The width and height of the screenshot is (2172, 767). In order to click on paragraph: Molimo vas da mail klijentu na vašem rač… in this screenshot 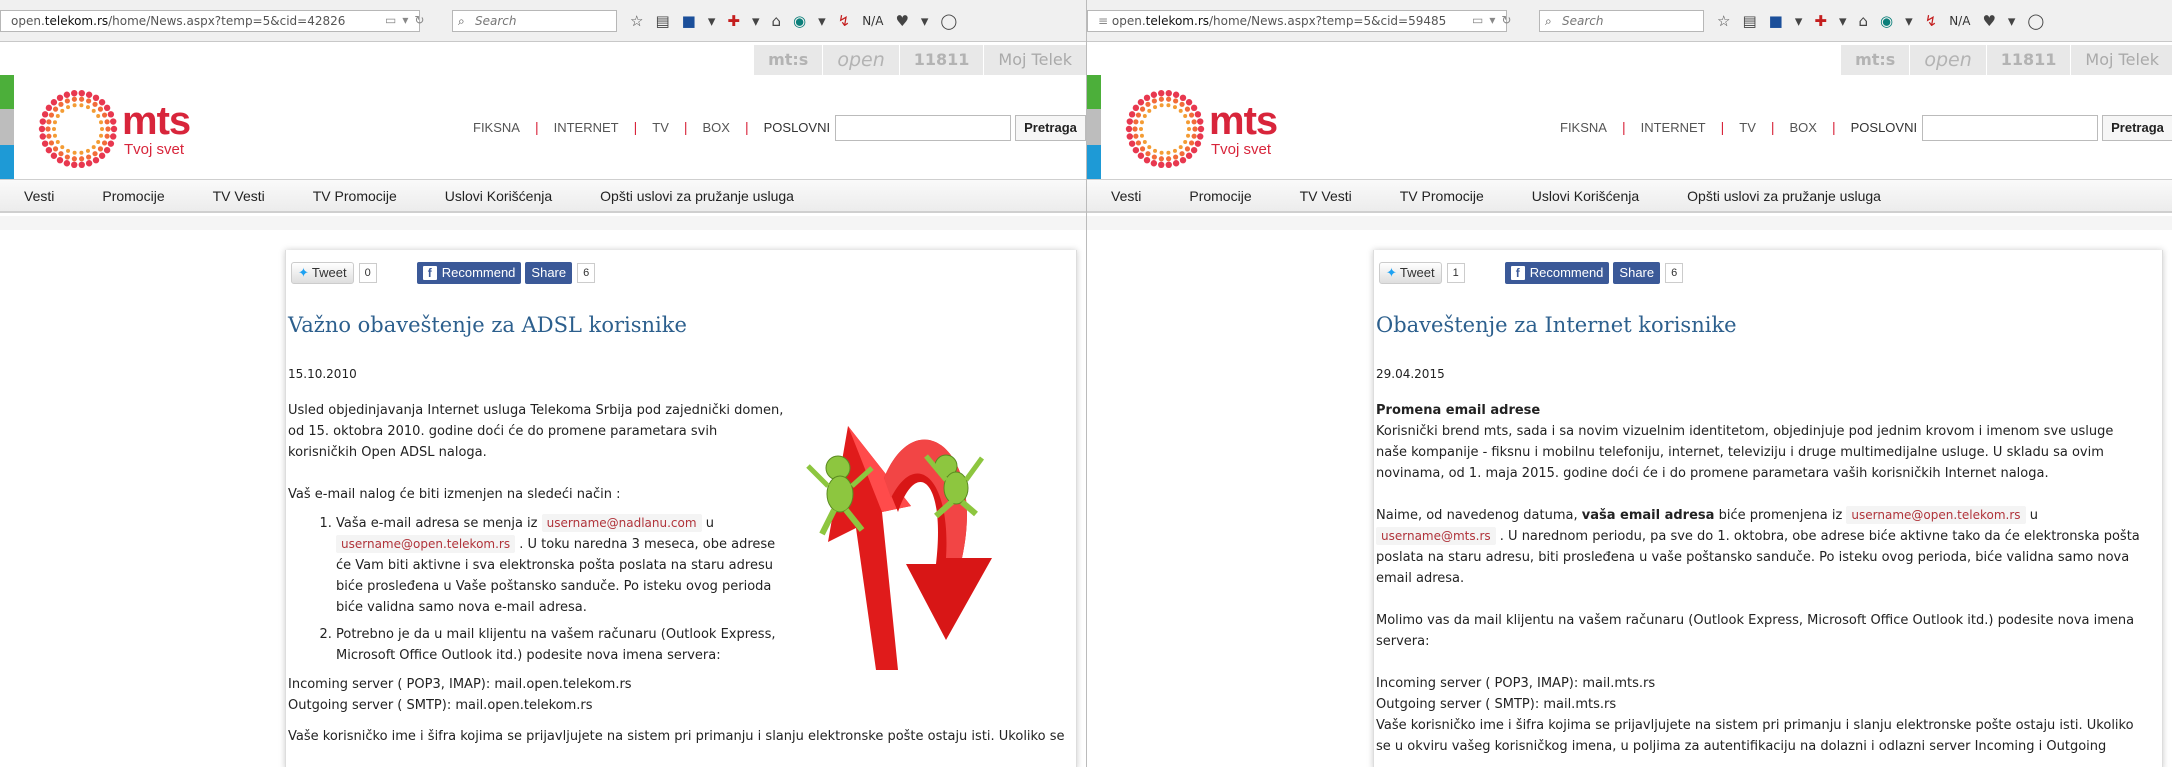, I will do `click(1755, 631)`.